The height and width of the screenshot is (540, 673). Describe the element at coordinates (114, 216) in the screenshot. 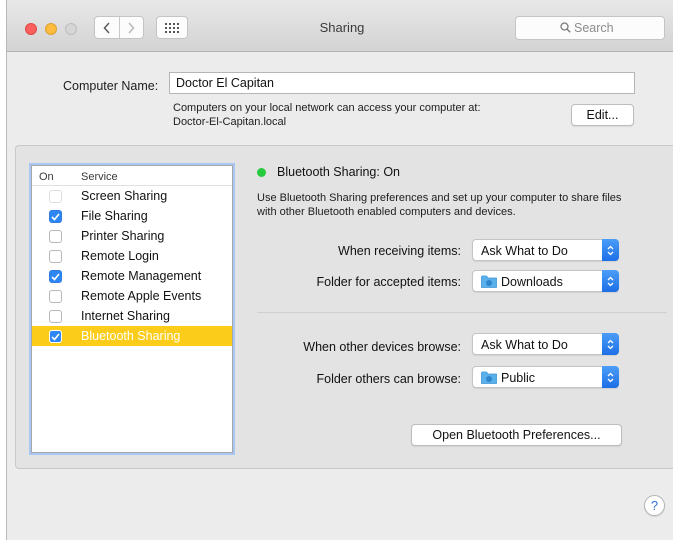

I see `service-name: File Sharing` at that location.